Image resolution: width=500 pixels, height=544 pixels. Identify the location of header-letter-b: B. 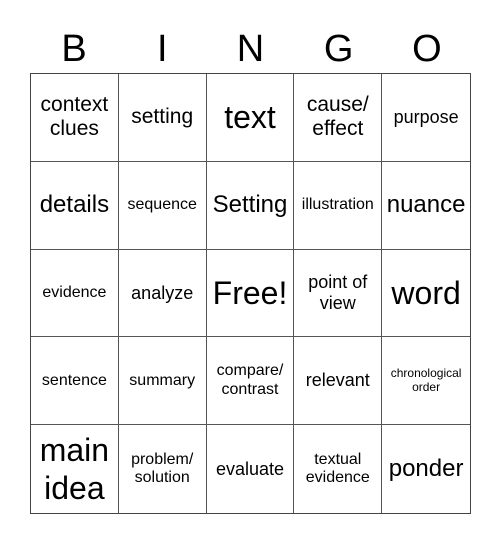
(74, 49).